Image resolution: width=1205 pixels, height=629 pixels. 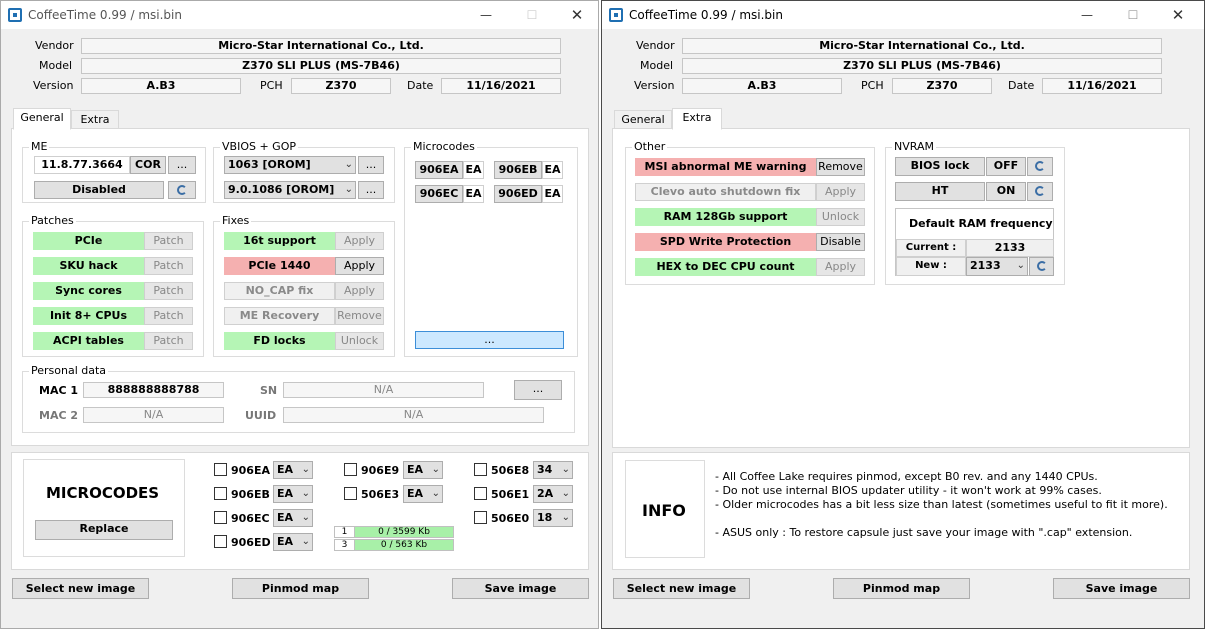 I want to click on ht-toggle-button, so click(x=1040, y=191).